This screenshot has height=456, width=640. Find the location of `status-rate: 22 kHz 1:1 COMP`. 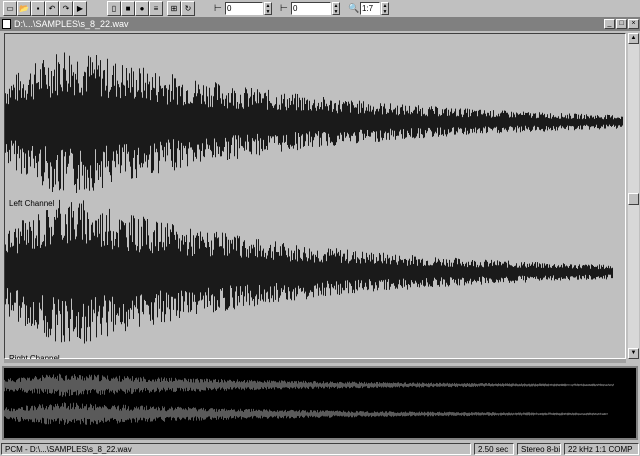

status-rate: 22 kHz 1:1 COMP is located at coordinates (601, 449).